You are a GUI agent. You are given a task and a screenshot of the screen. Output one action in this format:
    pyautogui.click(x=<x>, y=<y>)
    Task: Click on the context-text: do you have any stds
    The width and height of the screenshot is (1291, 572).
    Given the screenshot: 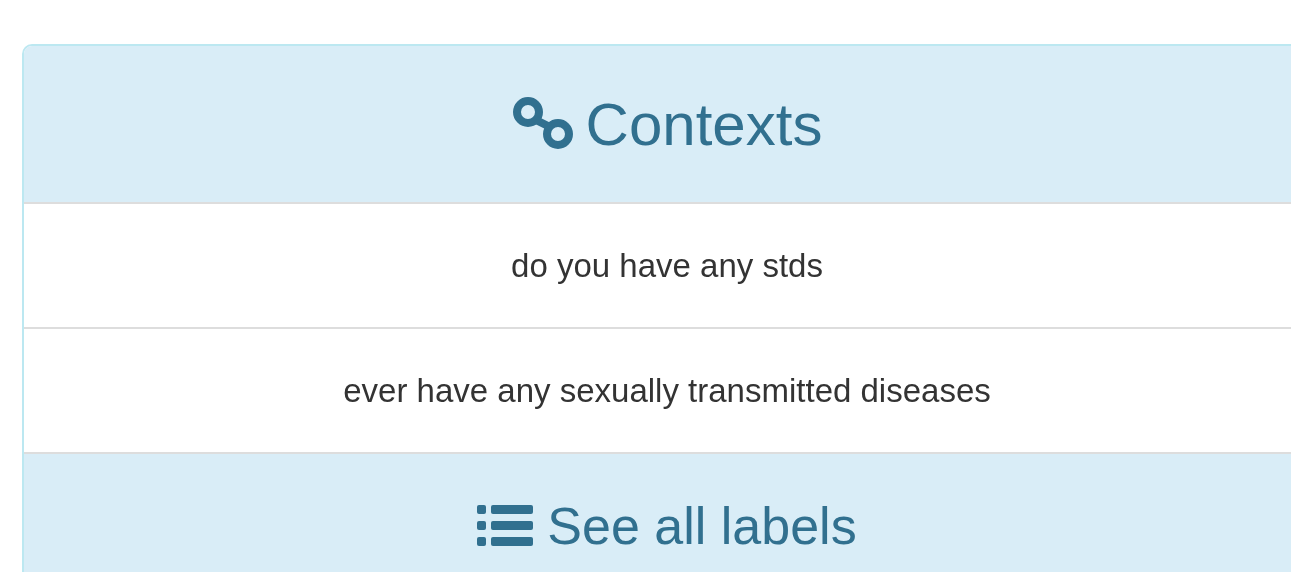 What is the action you would take?
    pyautogui.click(x=667, y=265)
    